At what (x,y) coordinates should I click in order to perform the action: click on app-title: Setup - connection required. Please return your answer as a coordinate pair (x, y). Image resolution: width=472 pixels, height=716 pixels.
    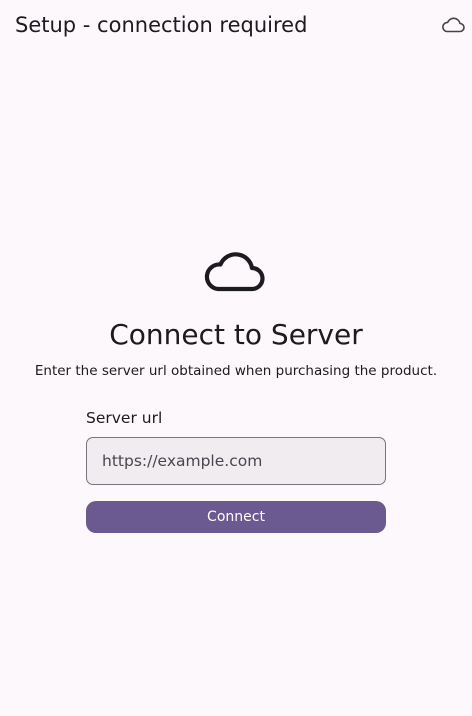
    Looking at the image, I should click on (161, 25).